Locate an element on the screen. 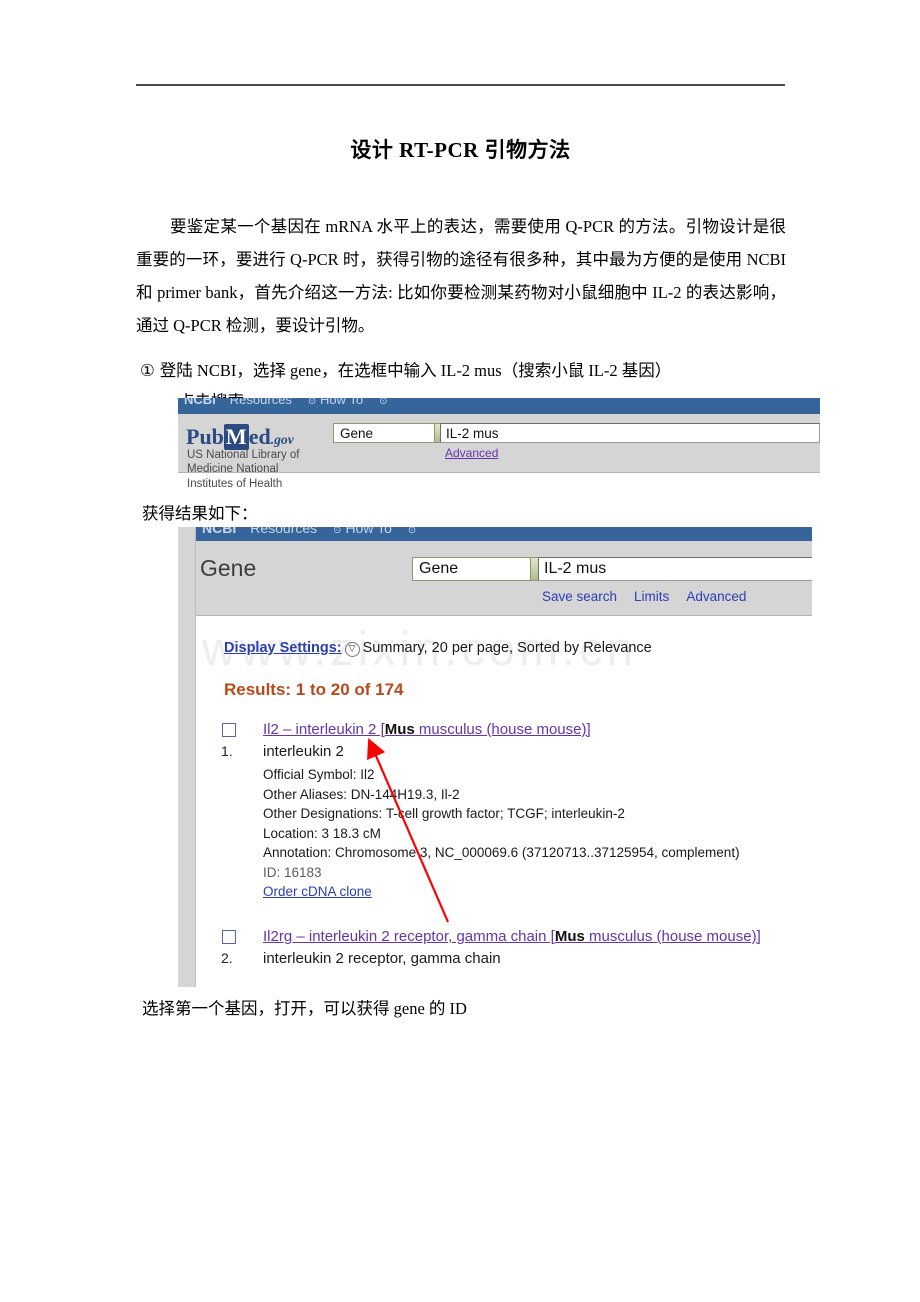 The image size is (920, 1302). field-other-aliases: Other Aliases: DN-144H19.3, Il-2 is located at coordinates (361, 794).